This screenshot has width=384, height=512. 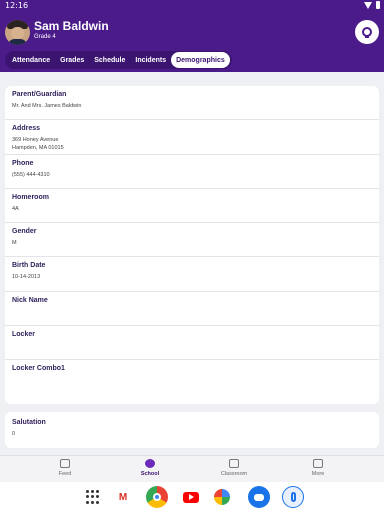 What do you see at coordinates (150, 474) in the screenshot?
I see `nav-school-label: School` at bounding box center [150, 474].